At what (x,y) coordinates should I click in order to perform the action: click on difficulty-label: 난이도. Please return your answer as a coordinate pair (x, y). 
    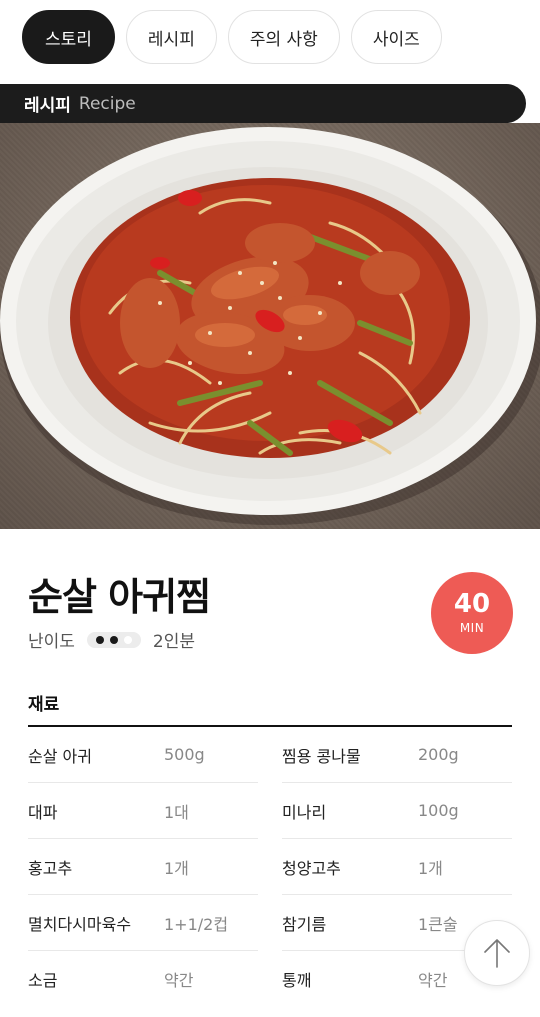
    Looking at the image, I should click on (51, 642).